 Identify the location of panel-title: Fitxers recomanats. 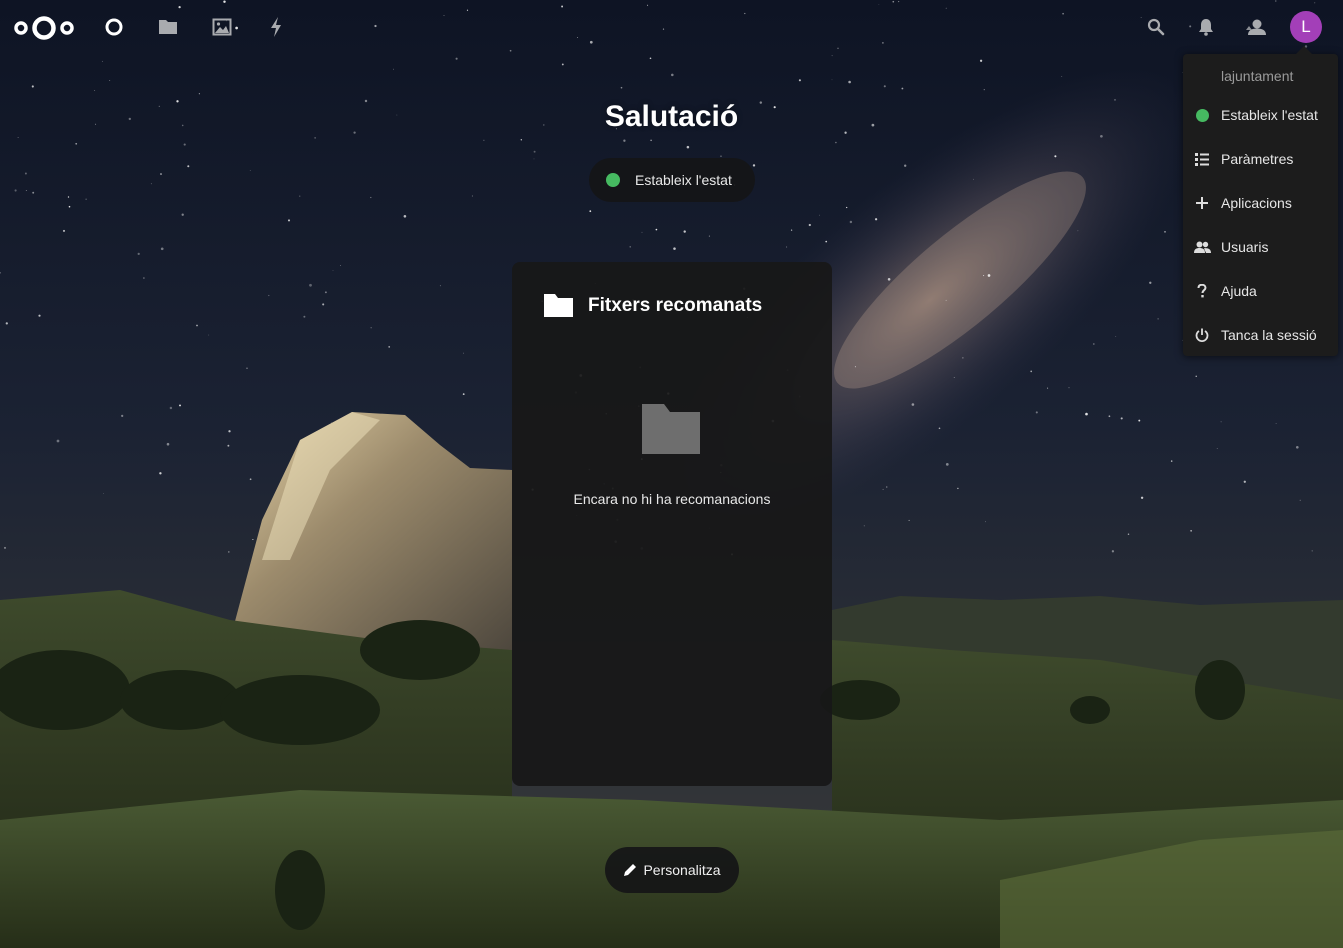
(675, 305).